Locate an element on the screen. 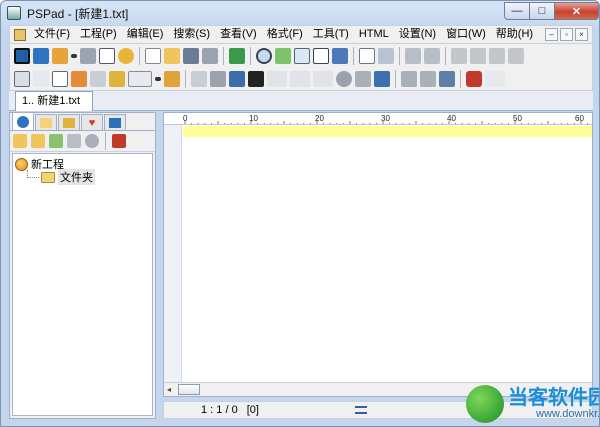 This screenshot has height=427, width=600. line-ending-icon is located at coordinates (360, 410).